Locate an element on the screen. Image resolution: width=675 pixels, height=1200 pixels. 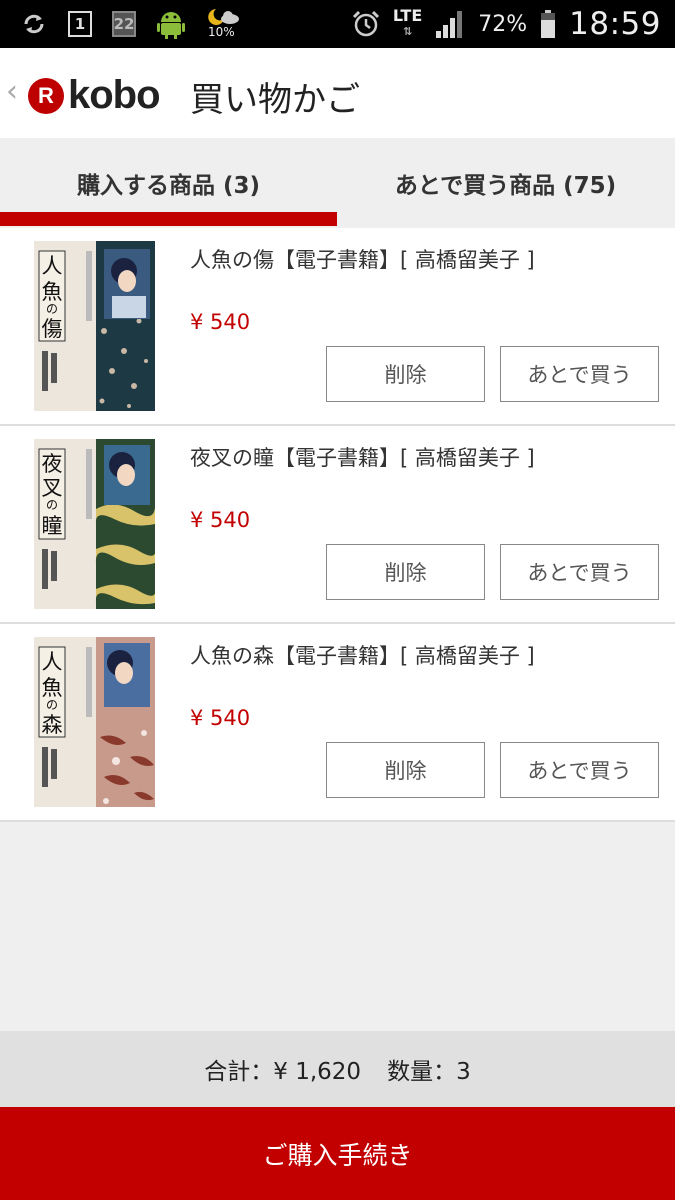
svg-text: 瞳 is located at coordinates (52, 526).